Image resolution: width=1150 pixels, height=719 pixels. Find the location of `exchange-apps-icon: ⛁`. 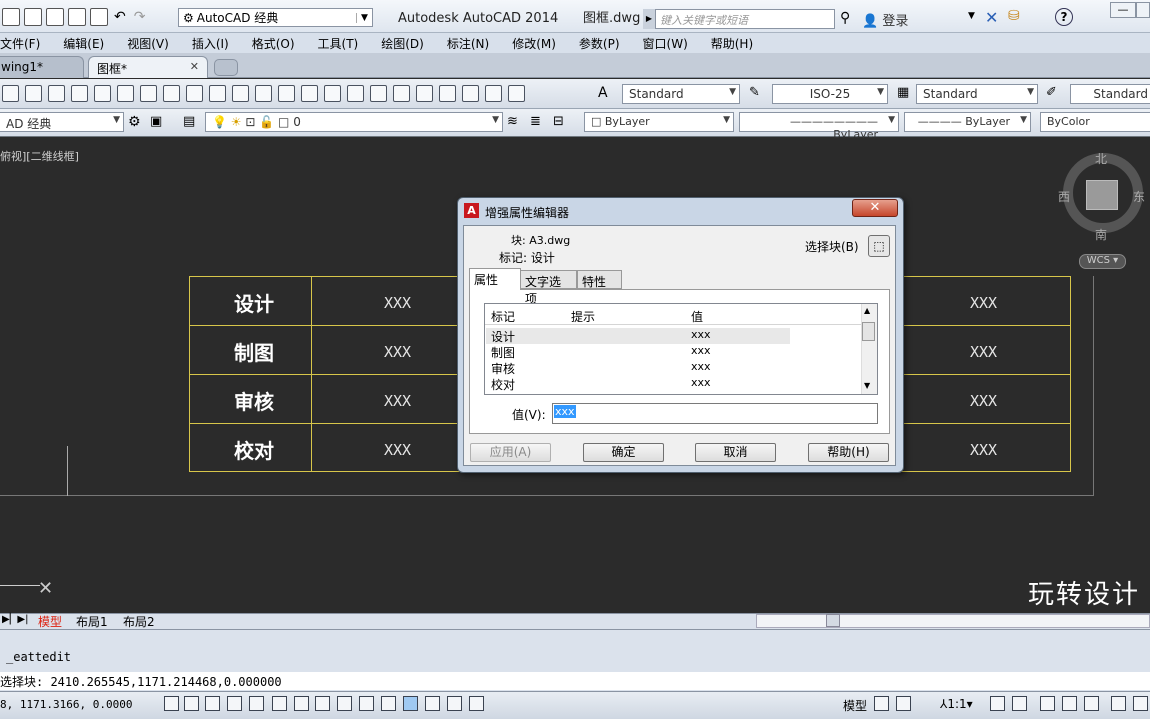

exchange-apps-icon: ⛁ is located at coordinates (1014, 16).